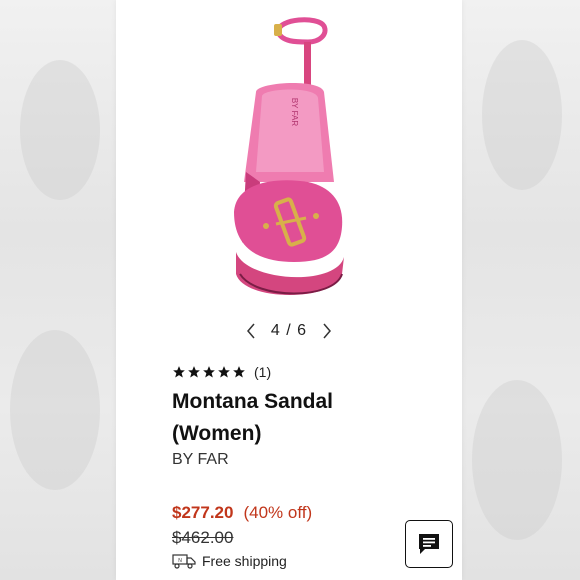 This screenshot has width=580, height=580. Describe the element at coordinates (253, 417) in the screenshot. I see `product-title: Montana Sandal (Women)` at that location.